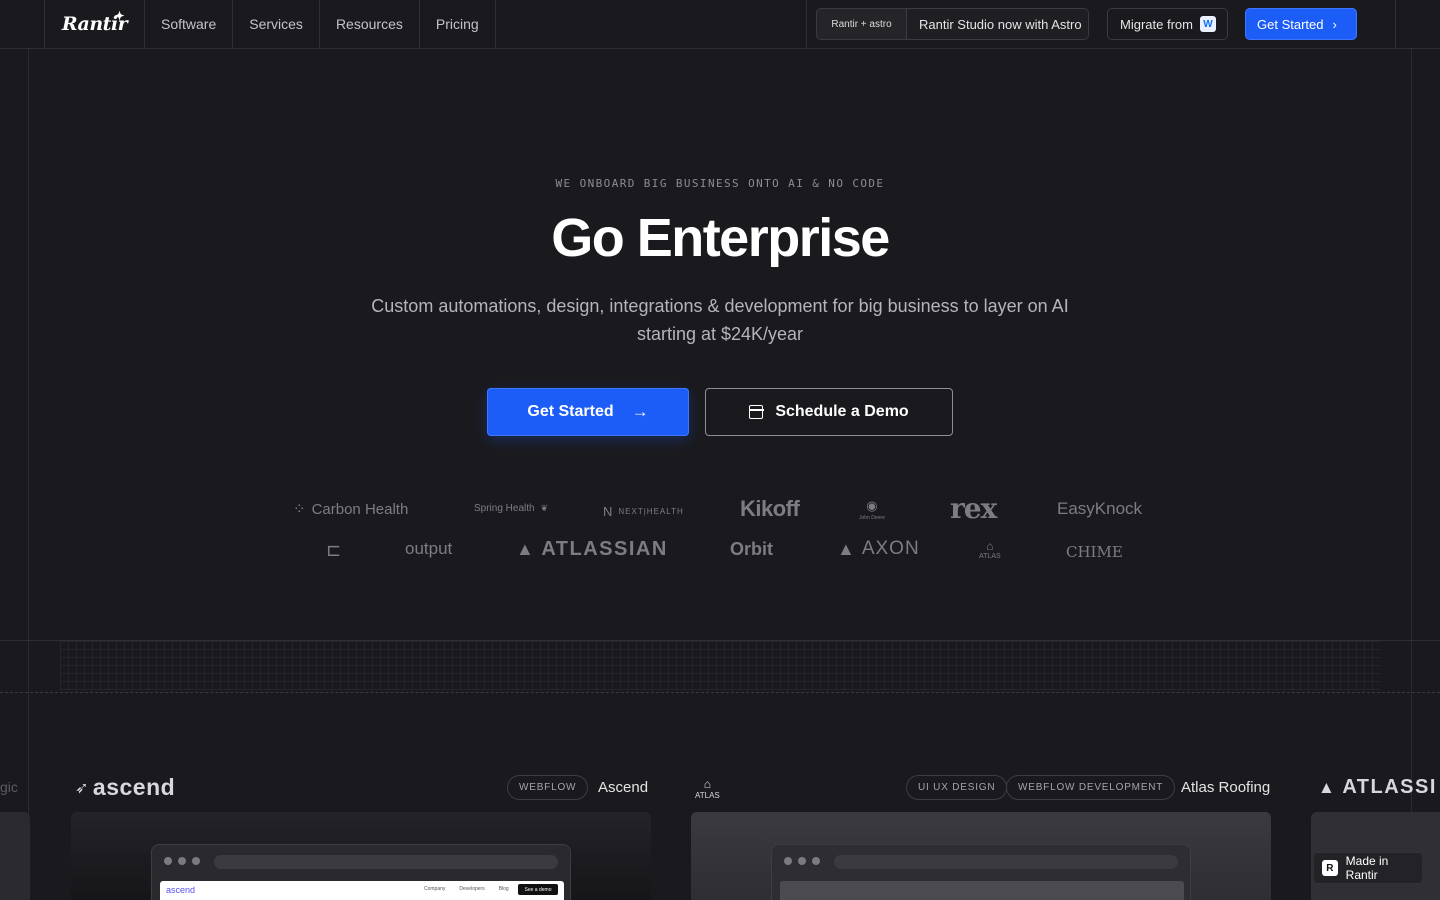  I want to click on logo-chime: CHIME, so click(1094, 552).